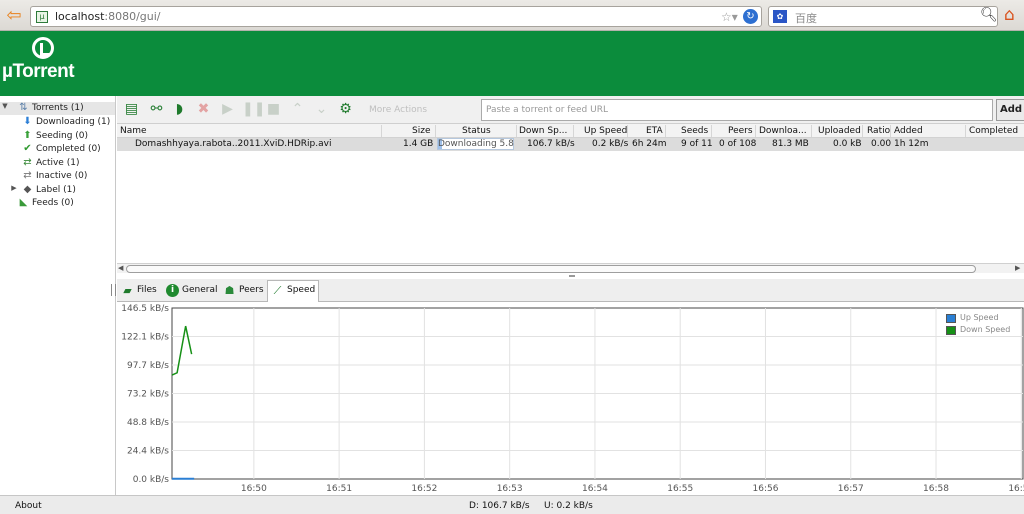 The height and width of the screenshot is (514, 1024). Describe the element at coordinates (28, 506) in the screenshot. I see `about-link: About` at that location.